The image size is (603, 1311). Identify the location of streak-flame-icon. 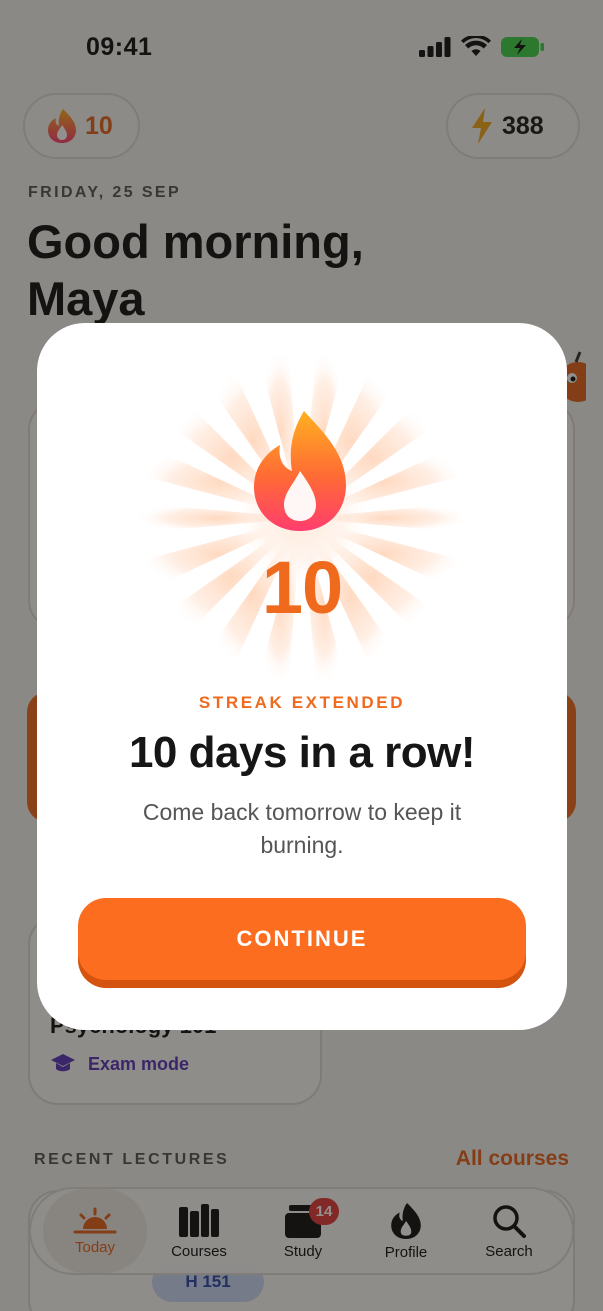
(300, 471).